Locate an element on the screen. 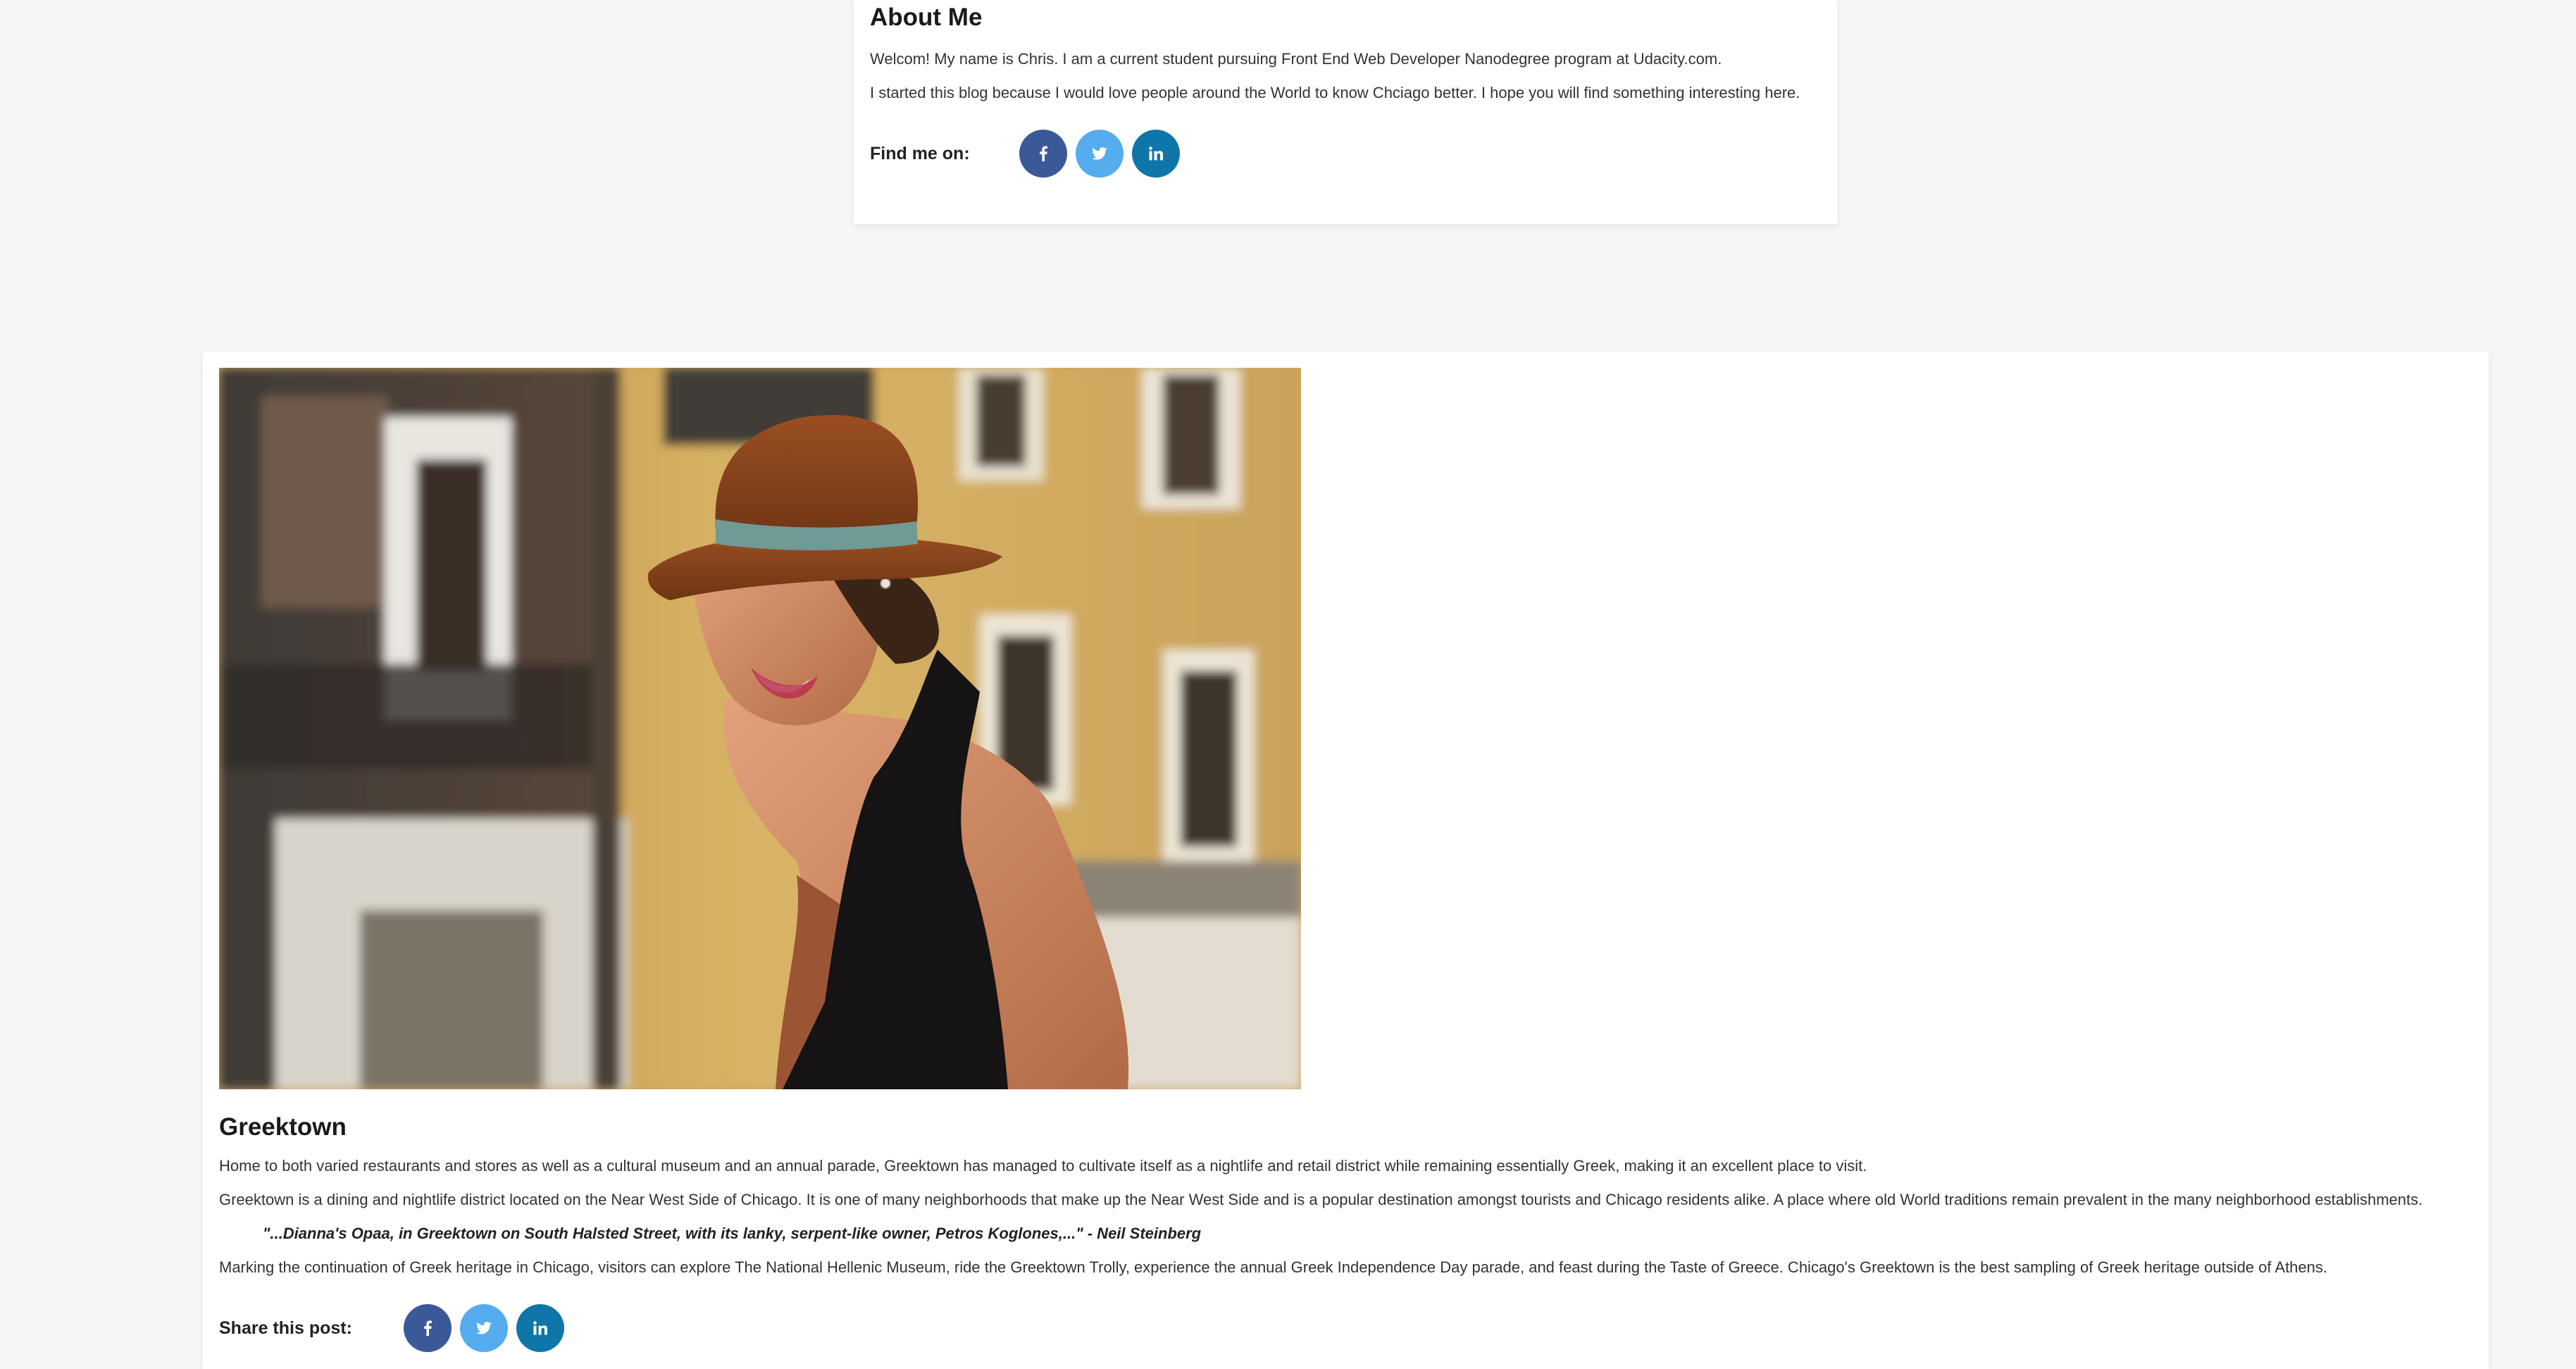  about-me-title: About Me is located at coordinates (926, 17).